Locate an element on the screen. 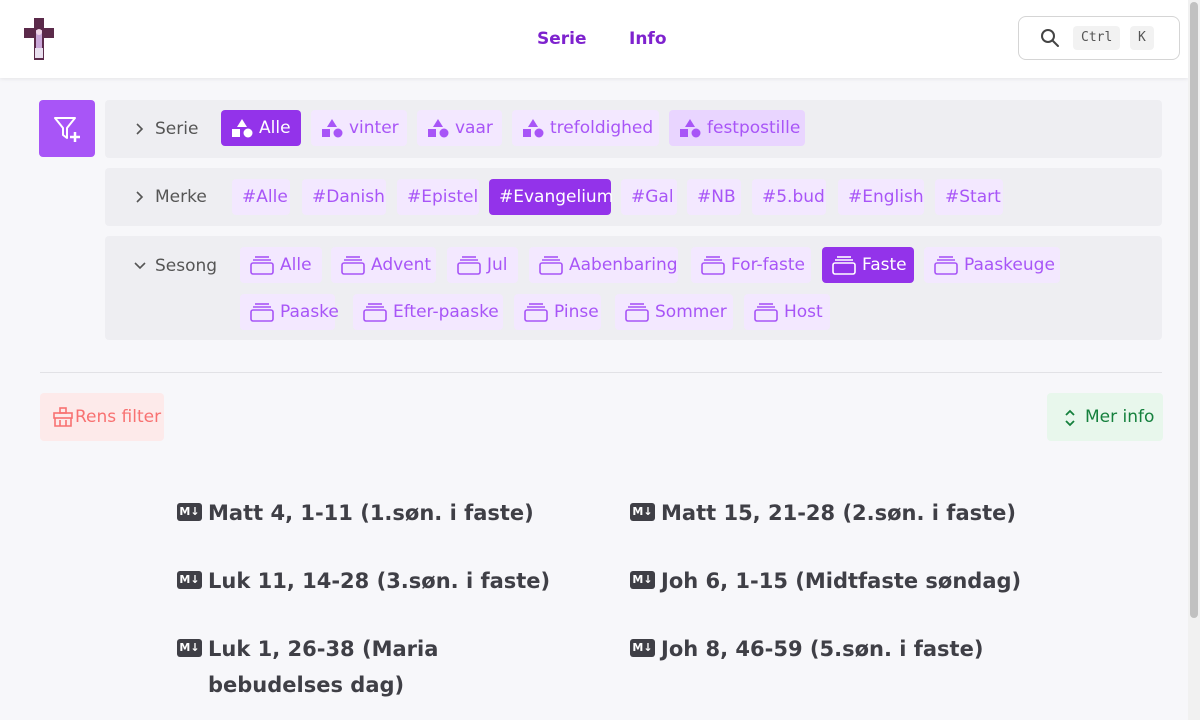  chip-sesong-sommer: Sommer is located at coordinates (674, 312).